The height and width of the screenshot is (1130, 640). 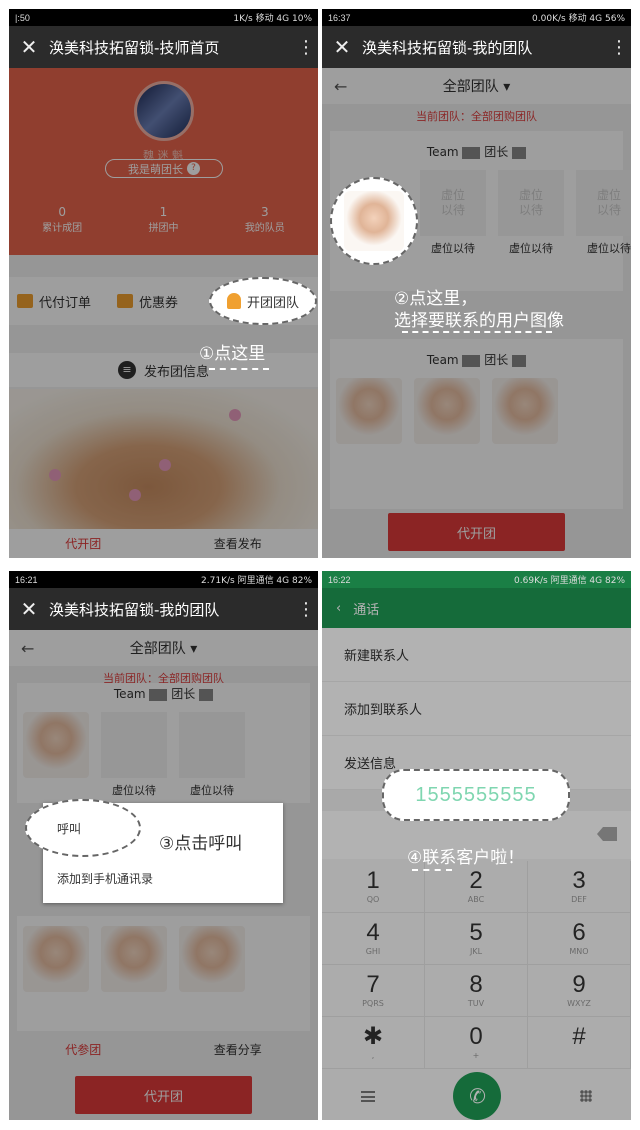 I want to click on title-bar: ✕ 涣美科技拓留锁-技师首页 ⋮, so click(x=163, y=47).